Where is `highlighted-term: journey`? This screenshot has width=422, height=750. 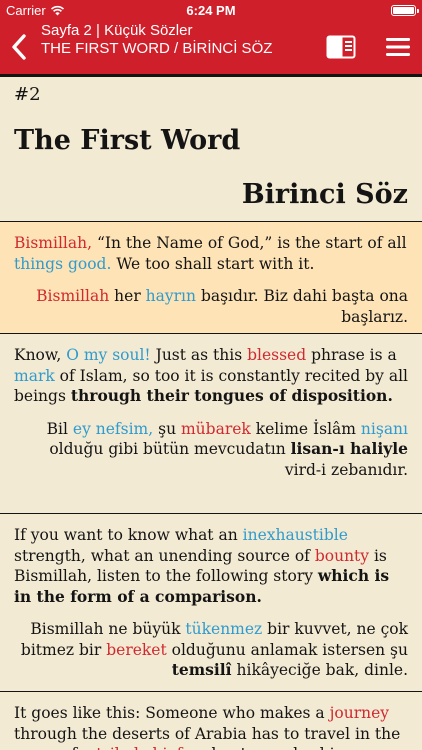 highlighted-term: journey is located at coordinates (359, 713).